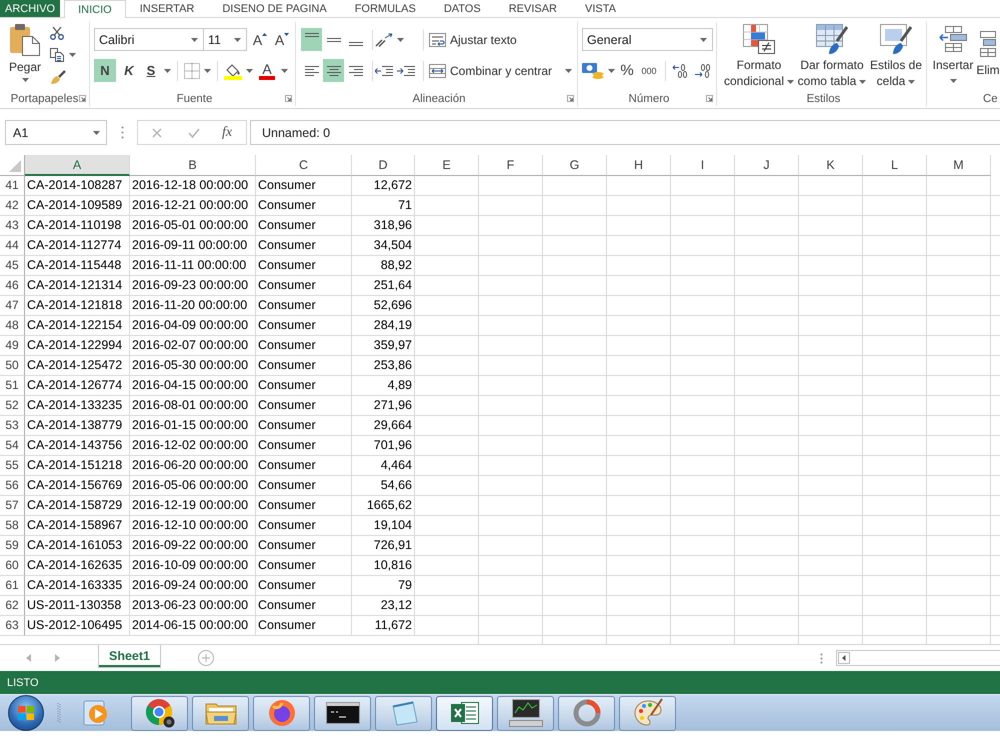 This screenshot has height=749, width=1000. Describe the element at coordinates (575, 165) in the screenshot. I see `column-header: G` at that location.